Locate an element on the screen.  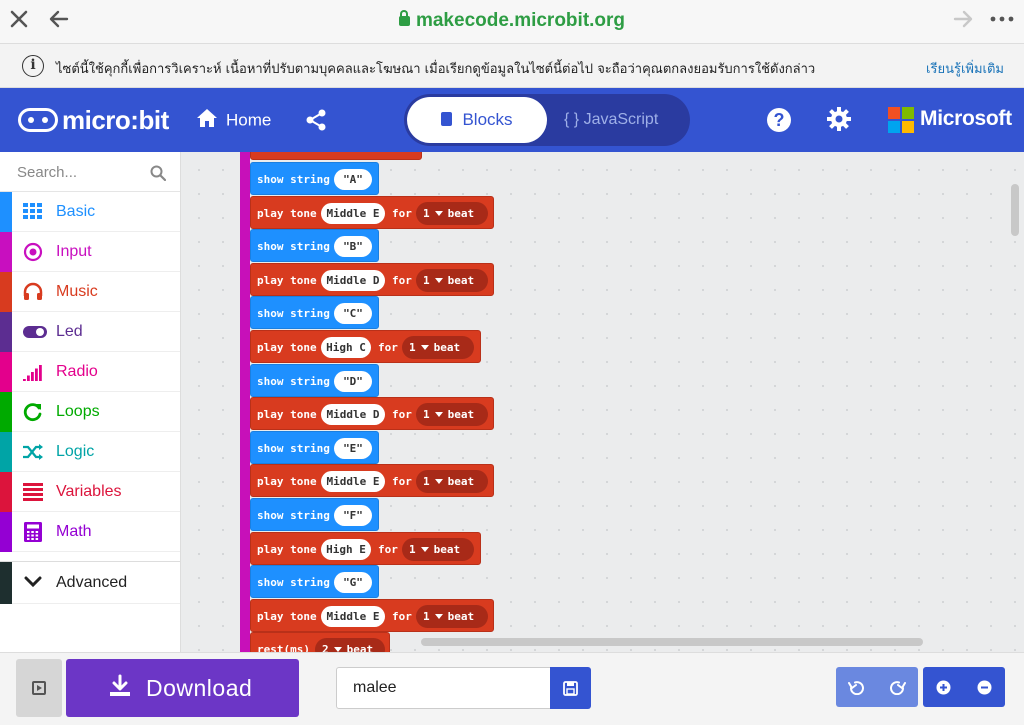
show-string-block: show string "E" is located at coordinates (314, 447).